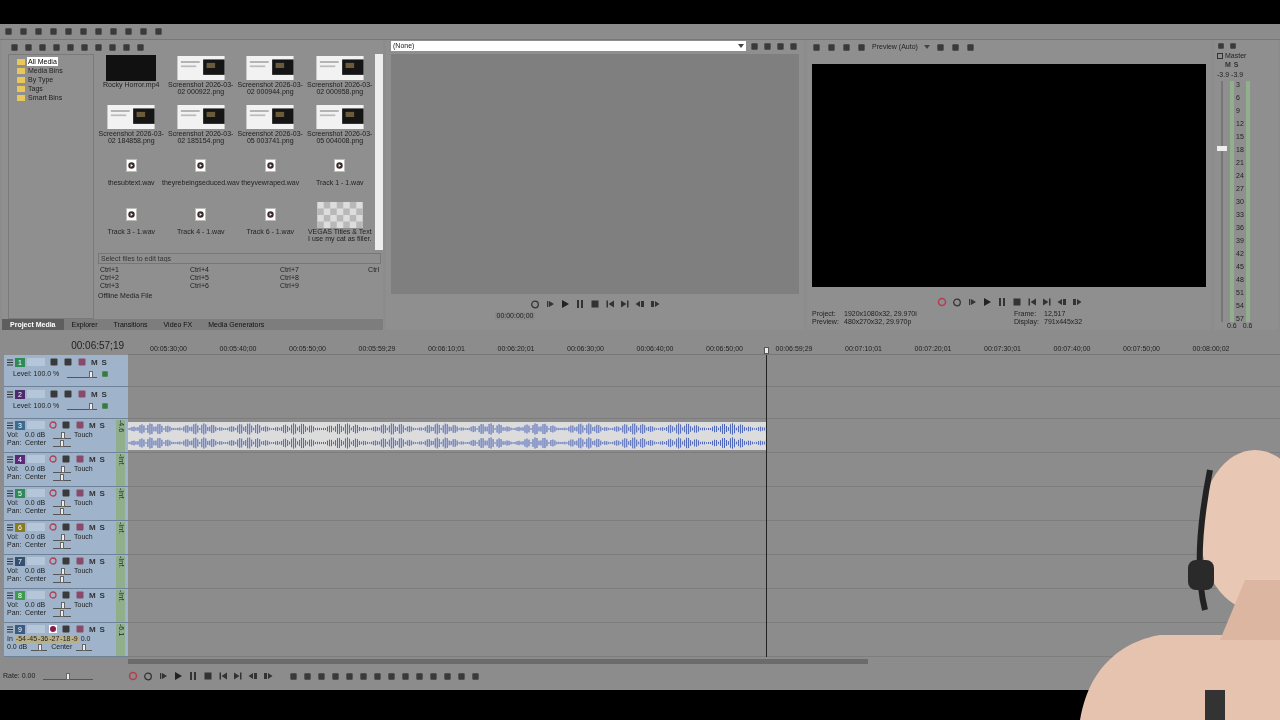 Image resolution: width=1280 pixels, height=720 pixels. Describe the element at coordinates (767, 350) in the screenshot. I see `playhead-handle` at that location.